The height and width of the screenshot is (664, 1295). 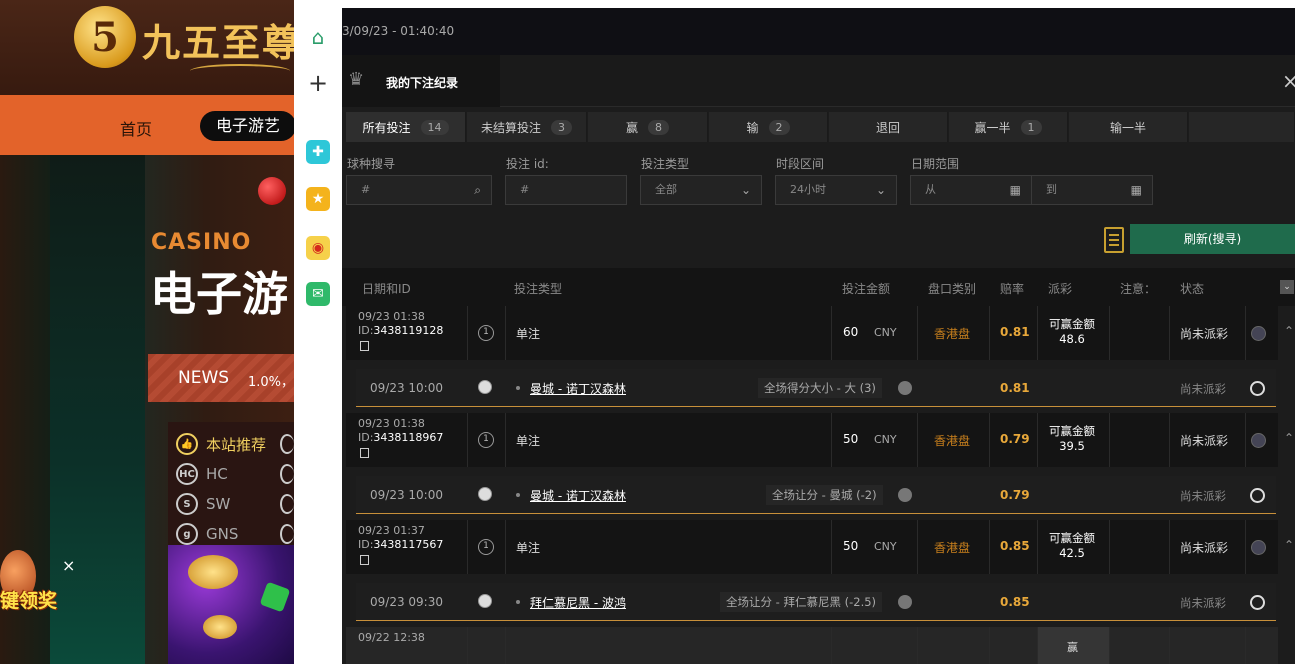 I want to click on coin-icon, so click(x=220, y=627).